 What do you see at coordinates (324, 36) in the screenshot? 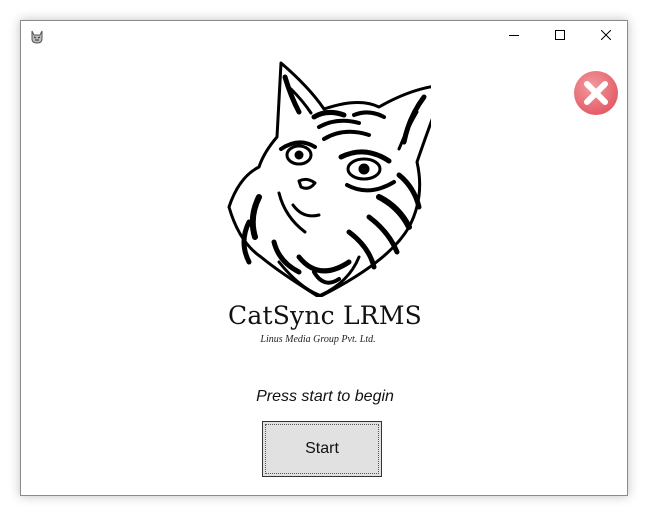
I see `title-bar` at bounding box center [324, 36].